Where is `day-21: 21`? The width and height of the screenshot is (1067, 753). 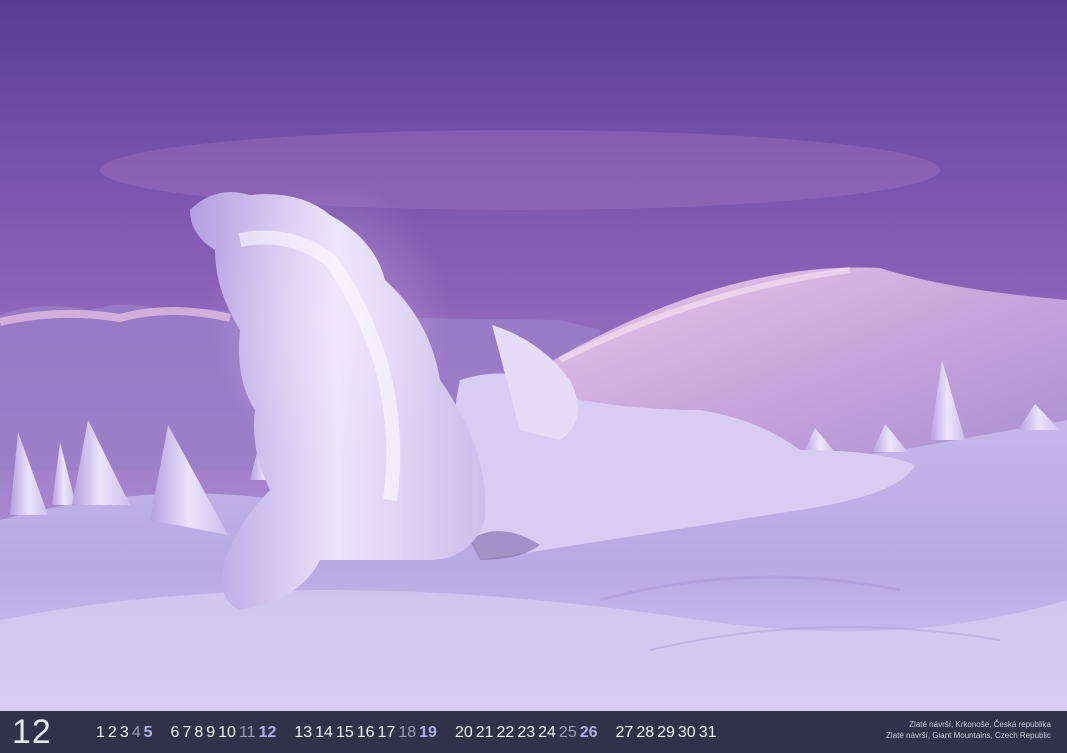
day-21: 21 is located at coordinates (484, 732).